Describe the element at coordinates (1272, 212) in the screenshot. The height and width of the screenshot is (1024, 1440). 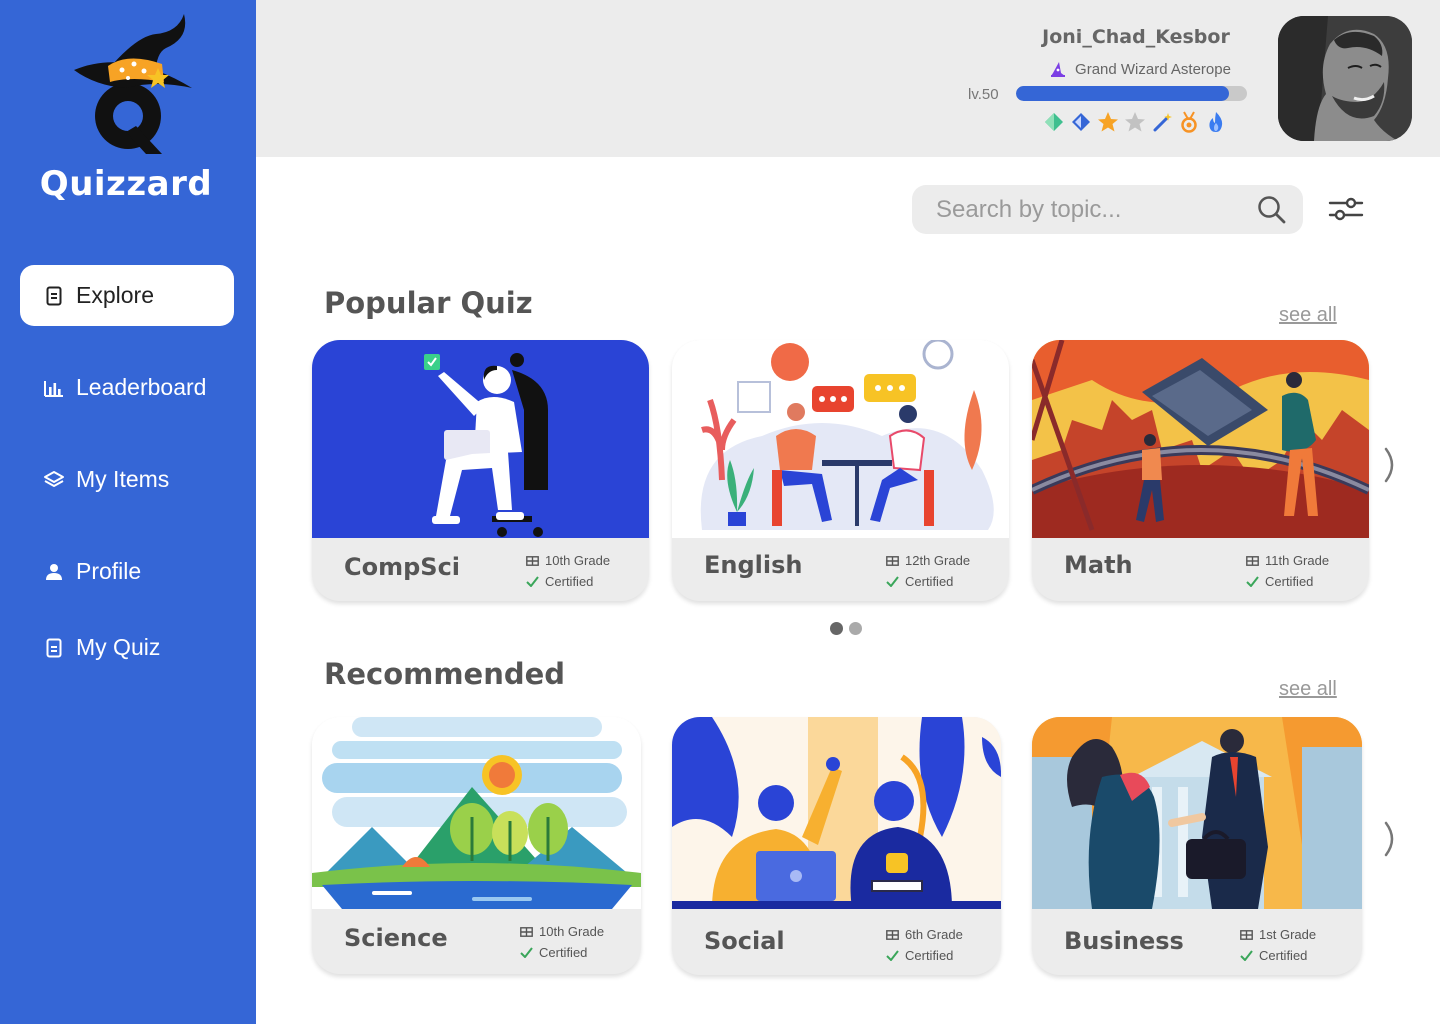
I see `search-icon` at that location.